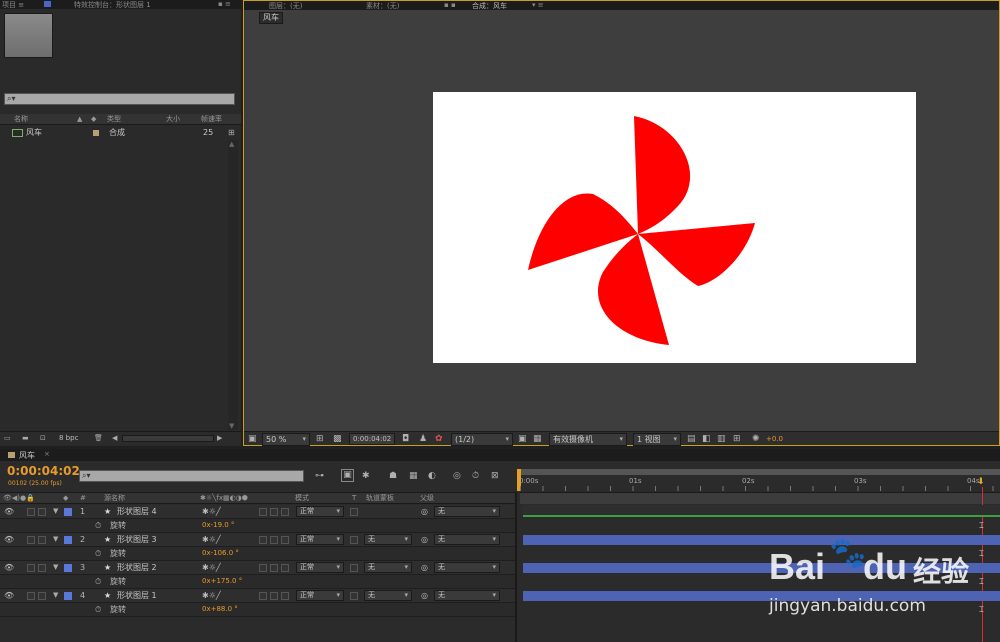  I want to click on project-scrollbar: ▲ ▼, so click(233, 285).